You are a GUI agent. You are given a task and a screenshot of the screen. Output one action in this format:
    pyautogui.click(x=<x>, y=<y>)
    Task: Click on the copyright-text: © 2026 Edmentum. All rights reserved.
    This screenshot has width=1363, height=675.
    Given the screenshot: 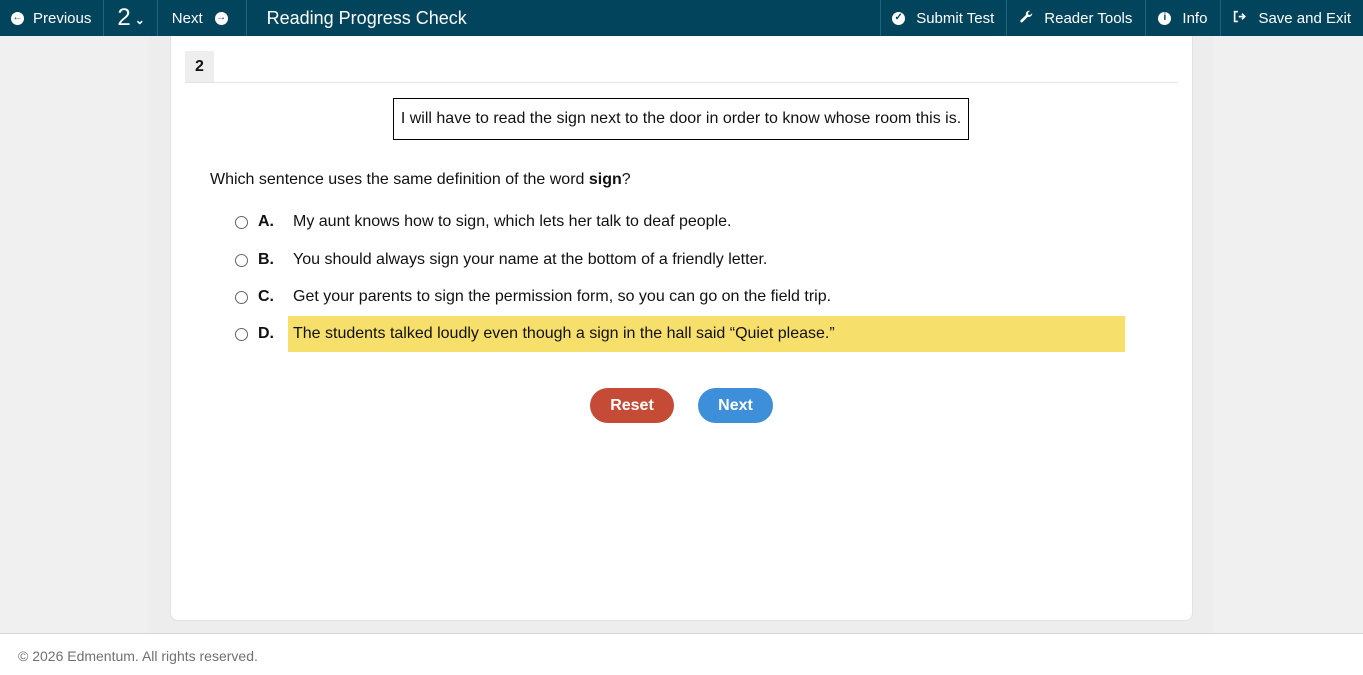 What is the action you would take?
    pyautogui.click(x=138, y=656)
    